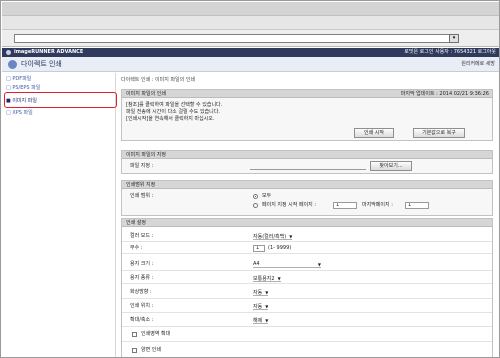 Image resolution: width=500 pixels, height=358 pixels. I want to click on page-title: 다이렉트 인쇄, so click(41, 64).